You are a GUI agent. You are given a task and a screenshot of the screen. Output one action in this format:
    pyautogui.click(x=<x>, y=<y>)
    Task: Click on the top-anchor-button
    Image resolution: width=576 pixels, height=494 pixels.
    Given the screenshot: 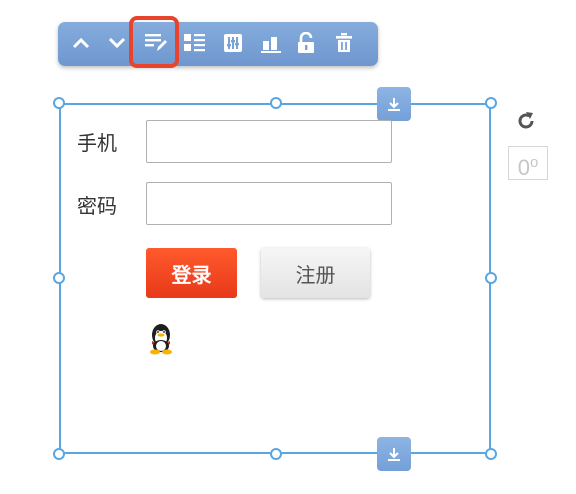 What is the action you would take?
    pyautogui.click(x=394, y=104)
    